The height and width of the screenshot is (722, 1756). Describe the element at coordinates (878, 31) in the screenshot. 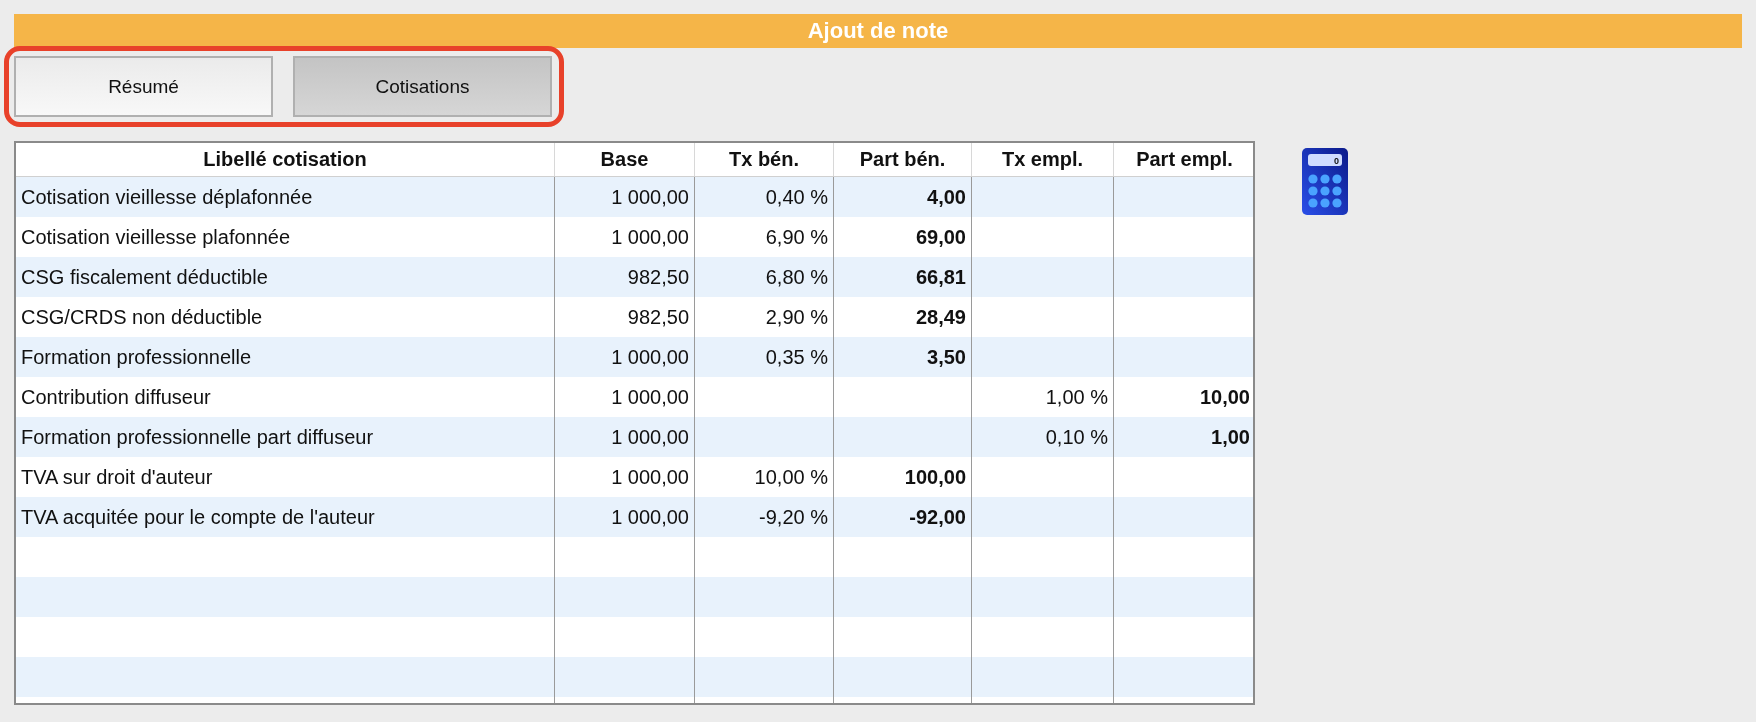

I see `title-bar: Ajout de note` at that location.